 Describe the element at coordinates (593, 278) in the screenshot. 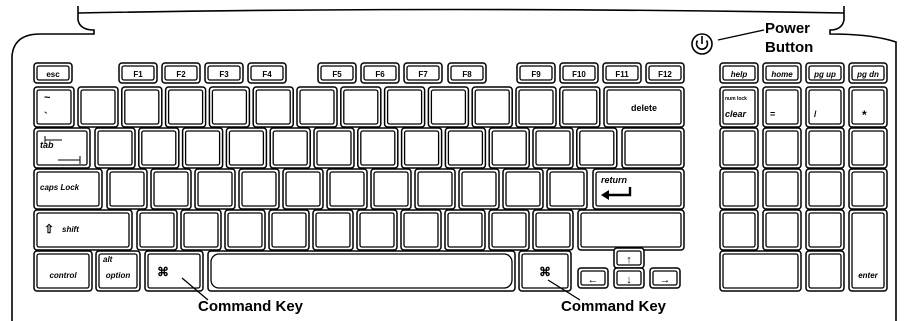

I see `key-arrow-left: ←` at that location.